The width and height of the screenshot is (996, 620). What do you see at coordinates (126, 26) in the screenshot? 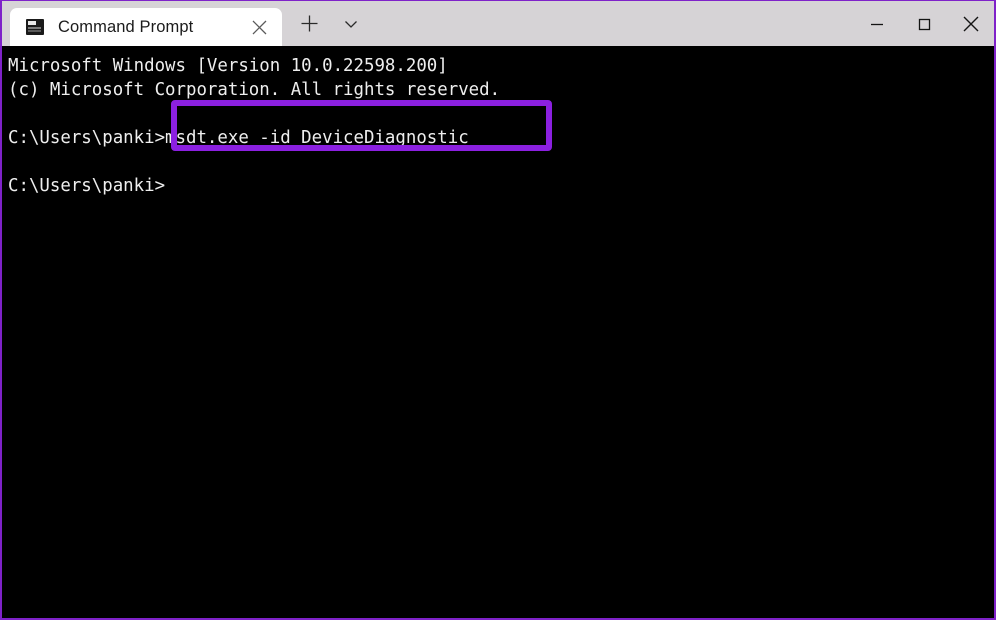
I see `tab-title: Command Prompt` at bounding box center [126, 26].